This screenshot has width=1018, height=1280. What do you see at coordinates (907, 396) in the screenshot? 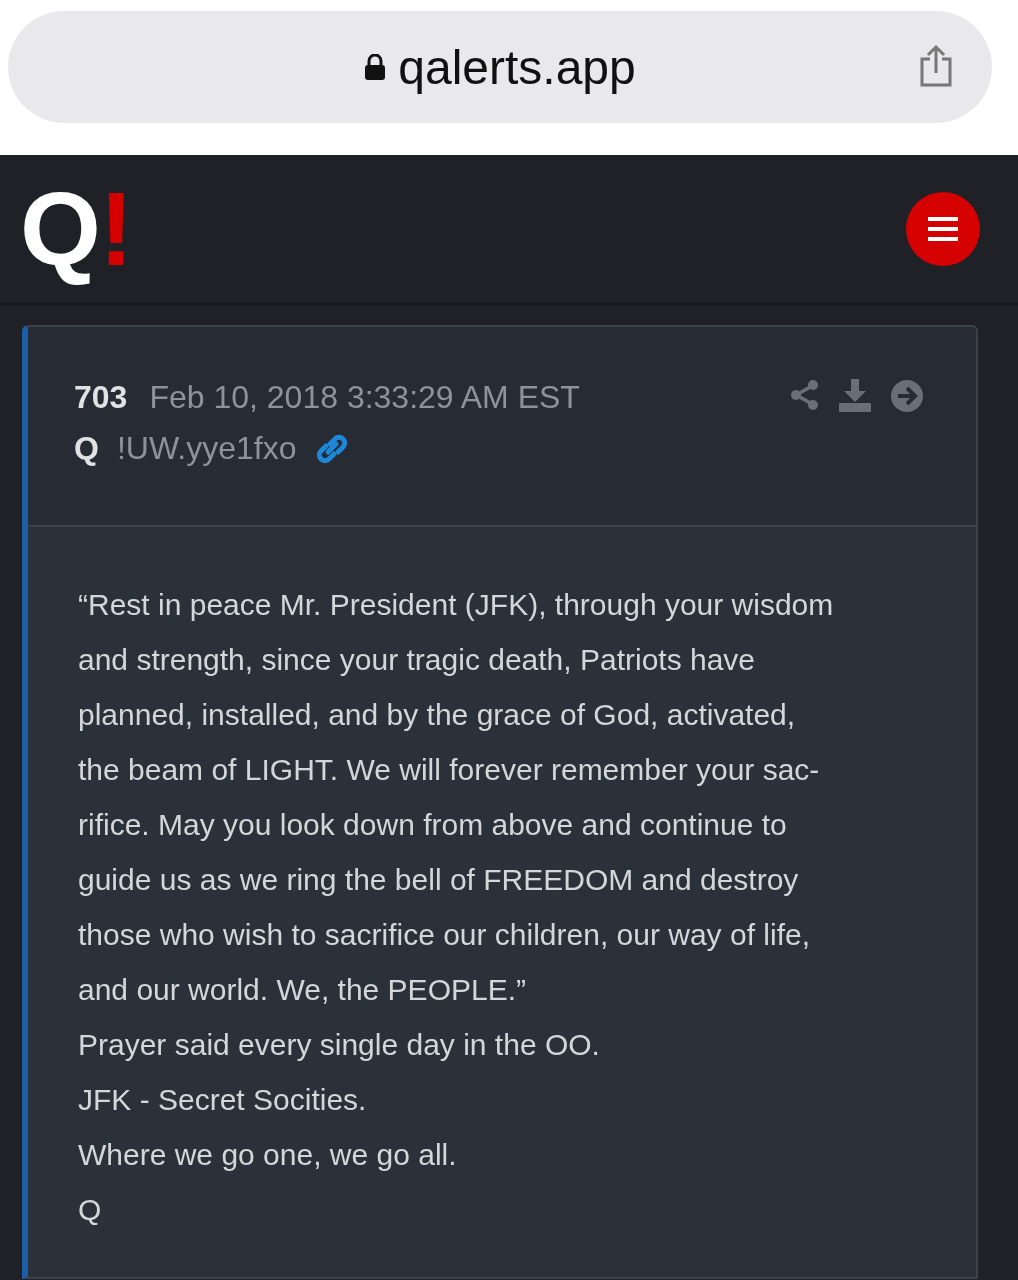
I see `arrow-right-icon` at bounding box center [907, 396].